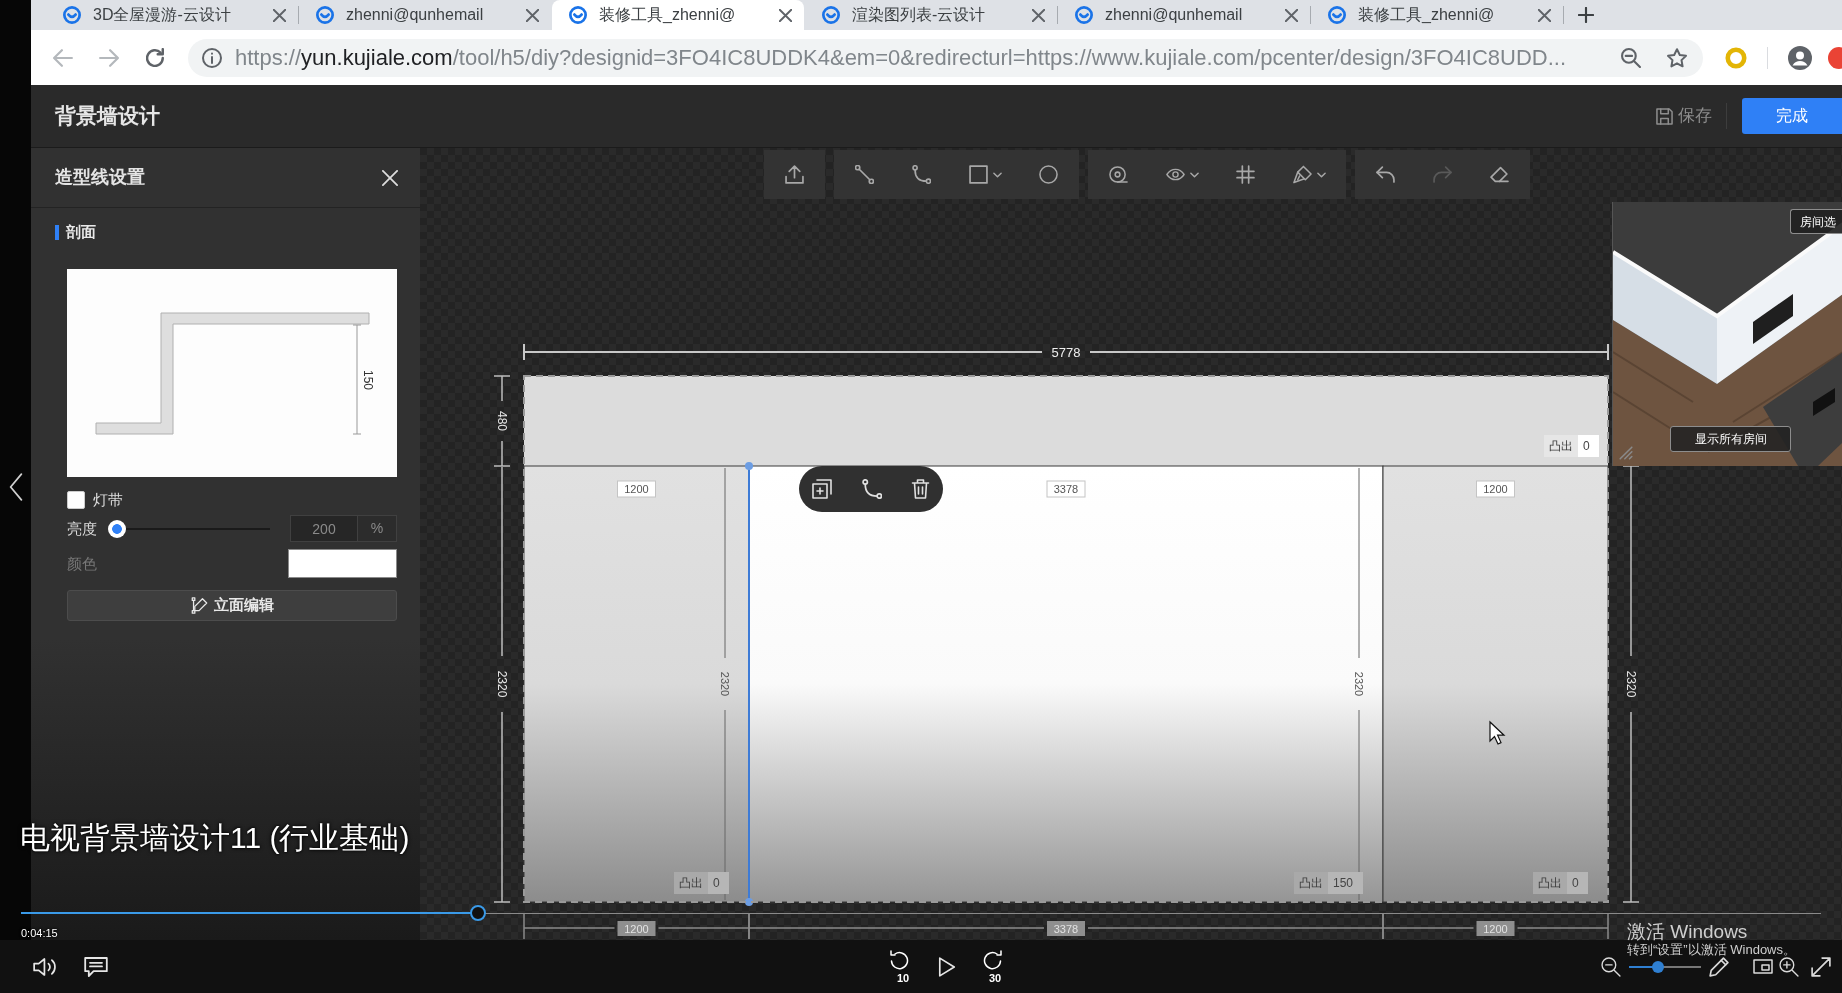 This screenshot has width=1842, height=993. Describe the element at coordinates (100, 177) in the screenshot. I see `panel-title: 造型线设置` at that location.